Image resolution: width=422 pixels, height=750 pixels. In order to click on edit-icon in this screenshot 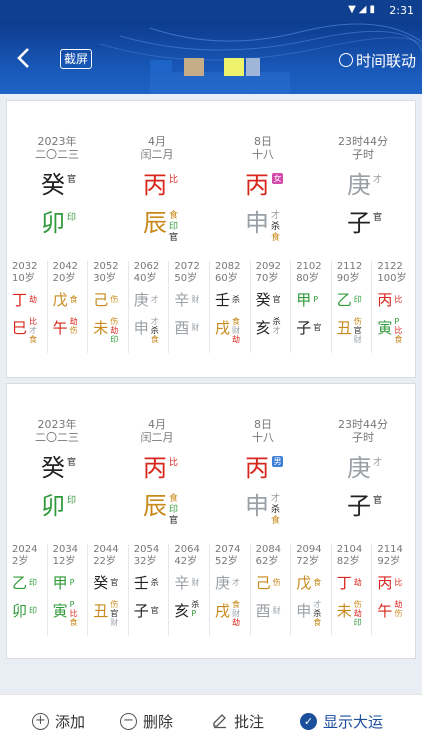, I will do `click(219, 721)`.